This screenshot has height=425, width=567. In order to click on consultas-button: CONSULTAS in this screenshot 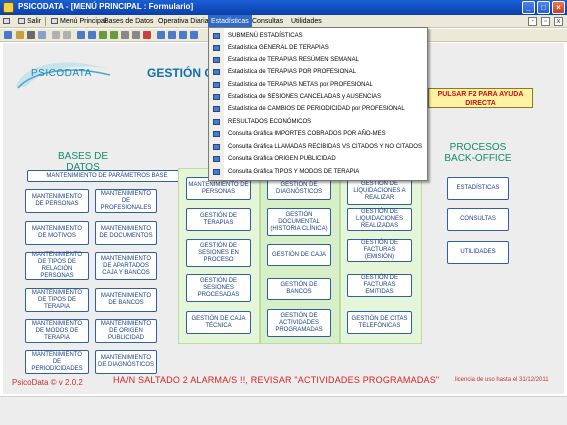, I will do `click(478, 219)`.